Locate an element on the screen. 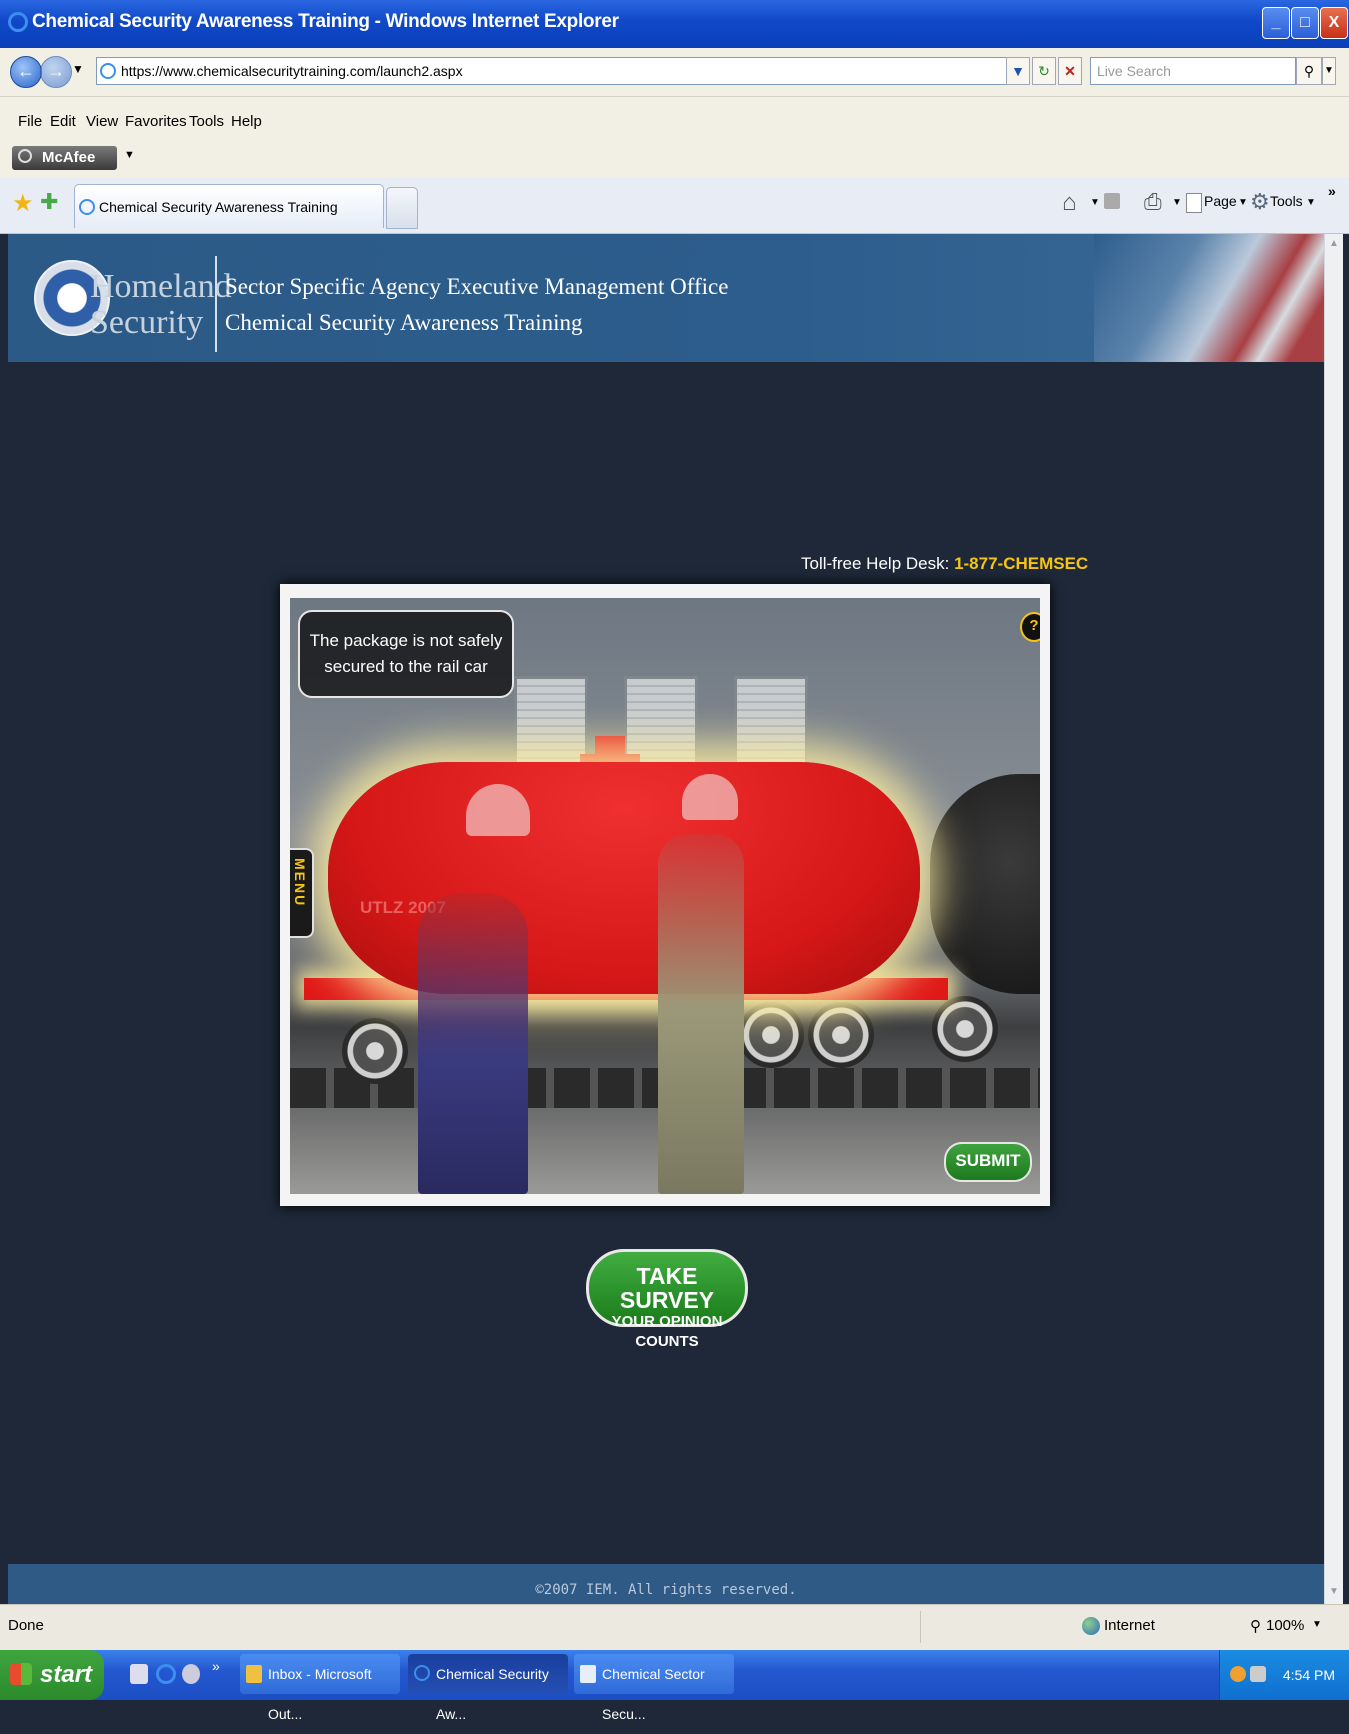  page-menu: Page is located at coordinates (1220, 201).